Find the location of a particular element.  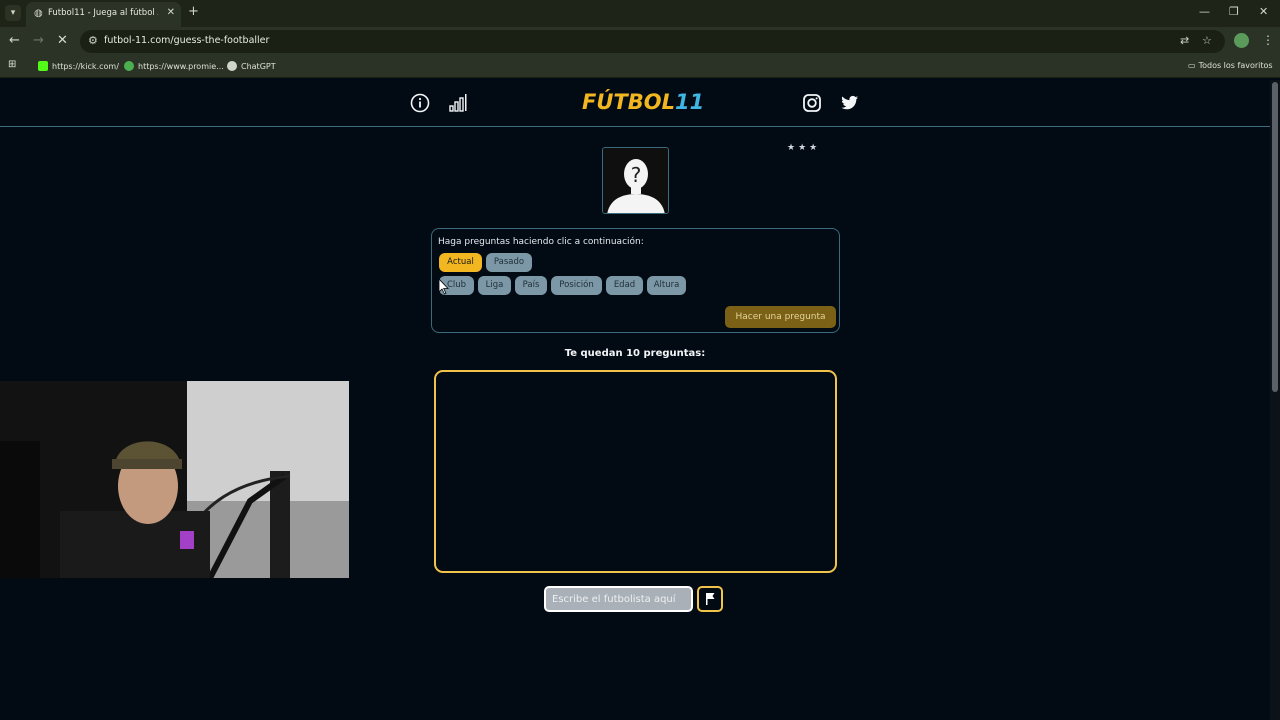

player-silhouette-icon: ? is located at coordinates (635, 180).